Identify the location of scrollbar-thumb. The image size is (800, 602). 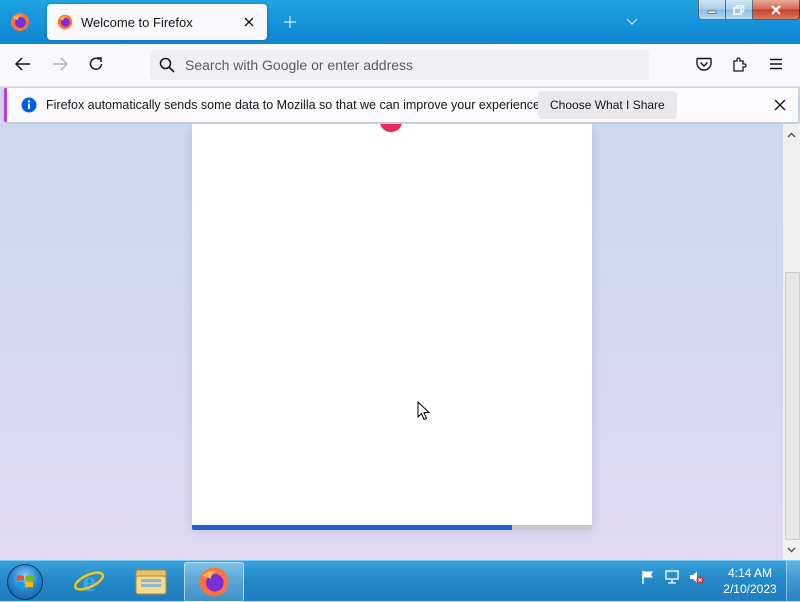
(792, 406).